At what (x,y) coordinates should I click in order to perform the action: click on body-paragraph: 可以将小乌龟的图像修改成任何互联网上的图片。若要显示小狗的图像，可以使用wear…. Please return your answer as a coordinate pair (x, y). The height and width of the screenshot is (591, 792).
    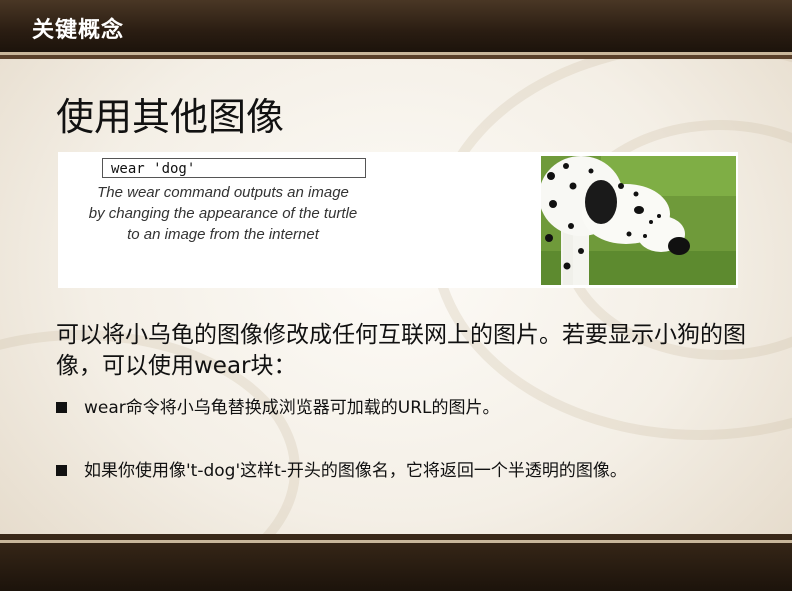
    Looking at the image, I should click on (401, 350).